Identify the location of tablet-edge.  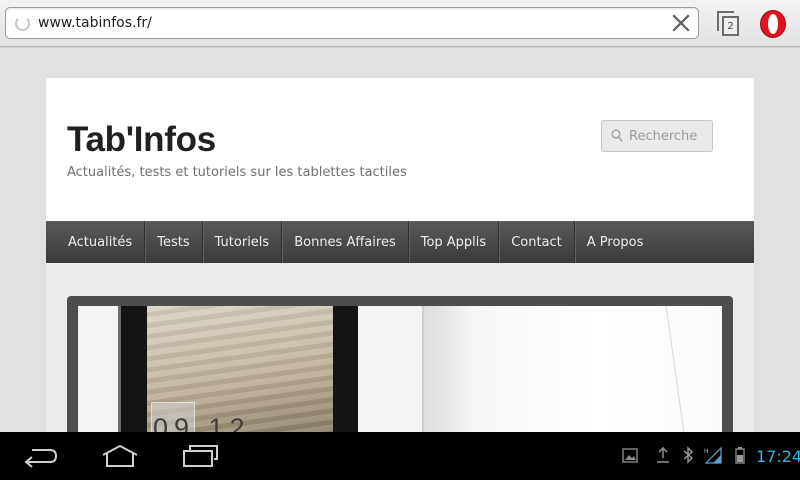
(655, 369).